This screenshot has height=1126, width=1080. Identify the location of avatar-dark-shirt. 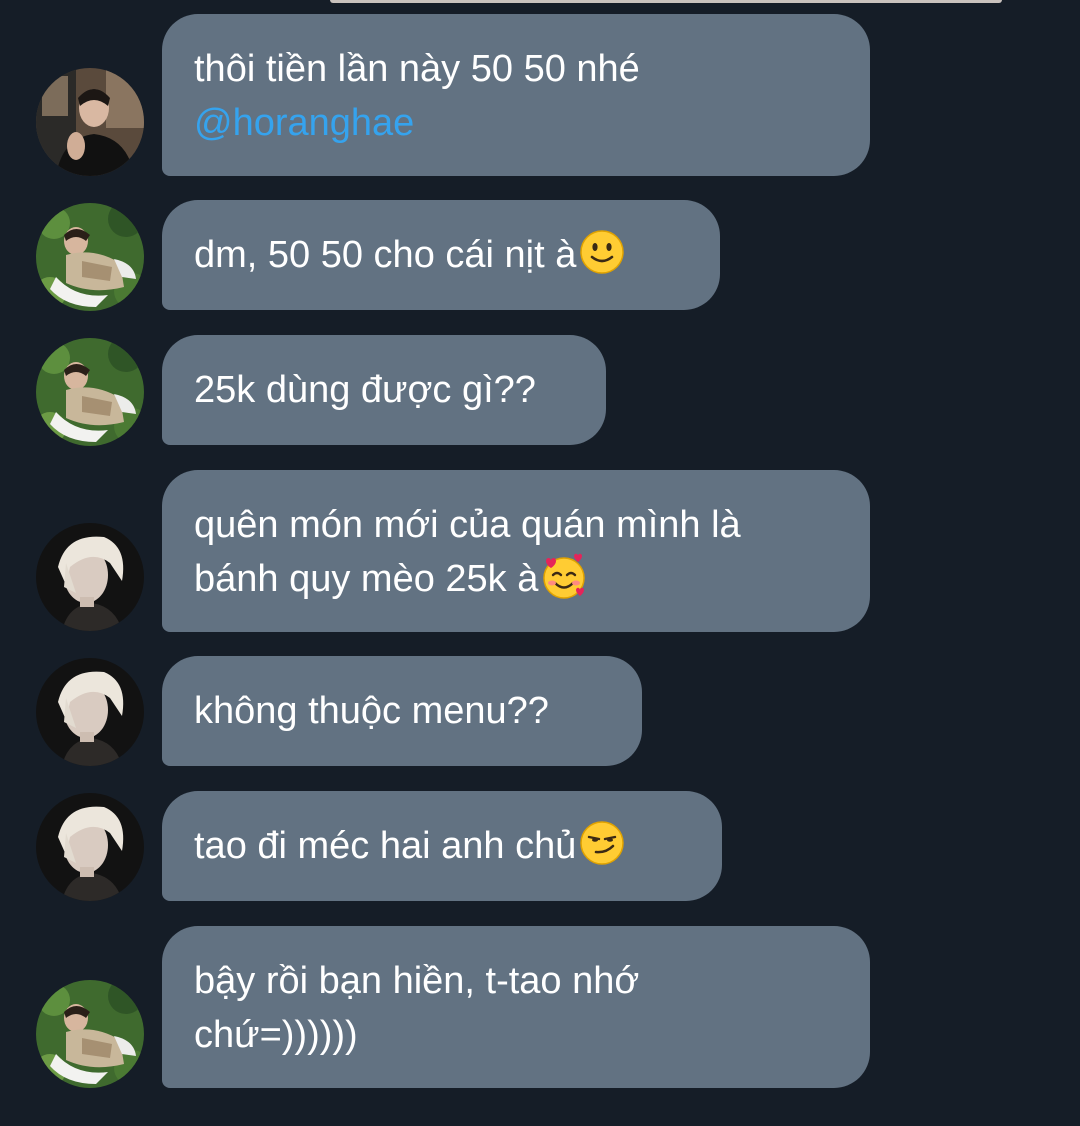
(90, 122).